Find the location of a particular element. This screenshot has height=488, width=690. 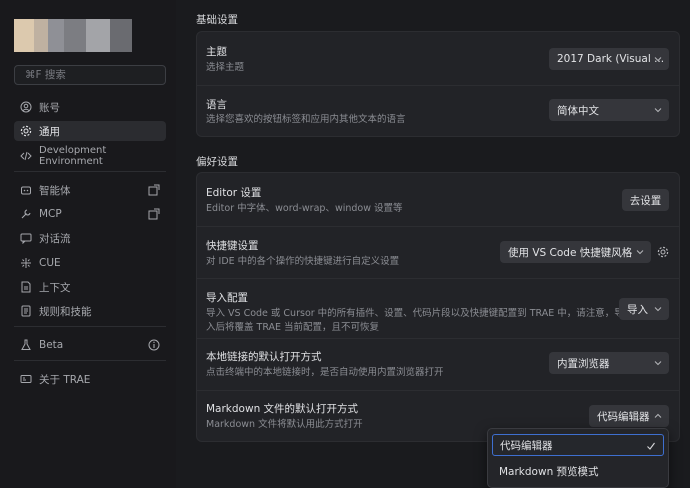

sidebar-item-mcp: MCP is located at coordinates (90, 214).